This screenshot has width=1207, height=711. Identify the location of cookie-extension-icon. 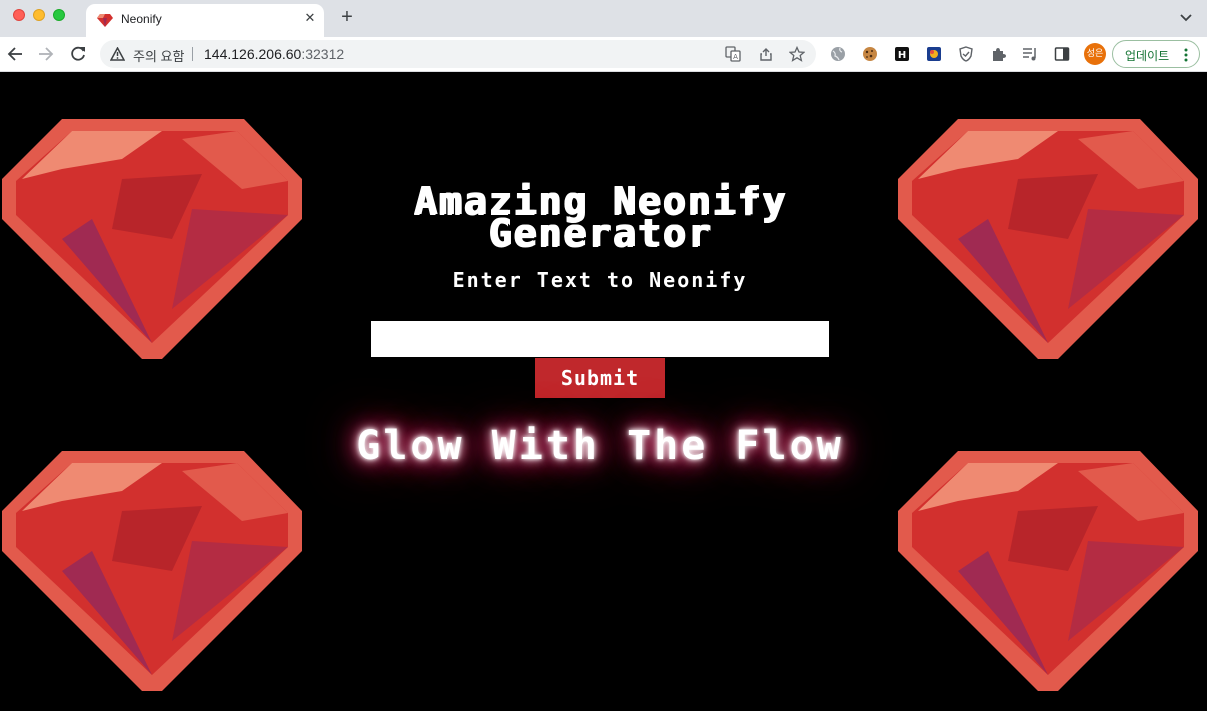
(870, 54).